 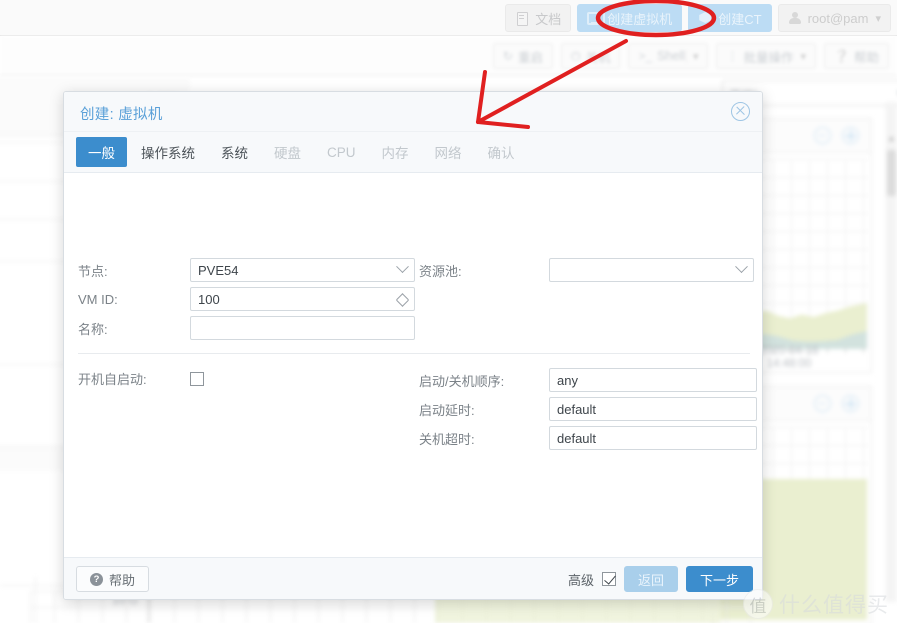 I want to click on bulk-actions-label: 批量操作, so click(x=768, y=57).